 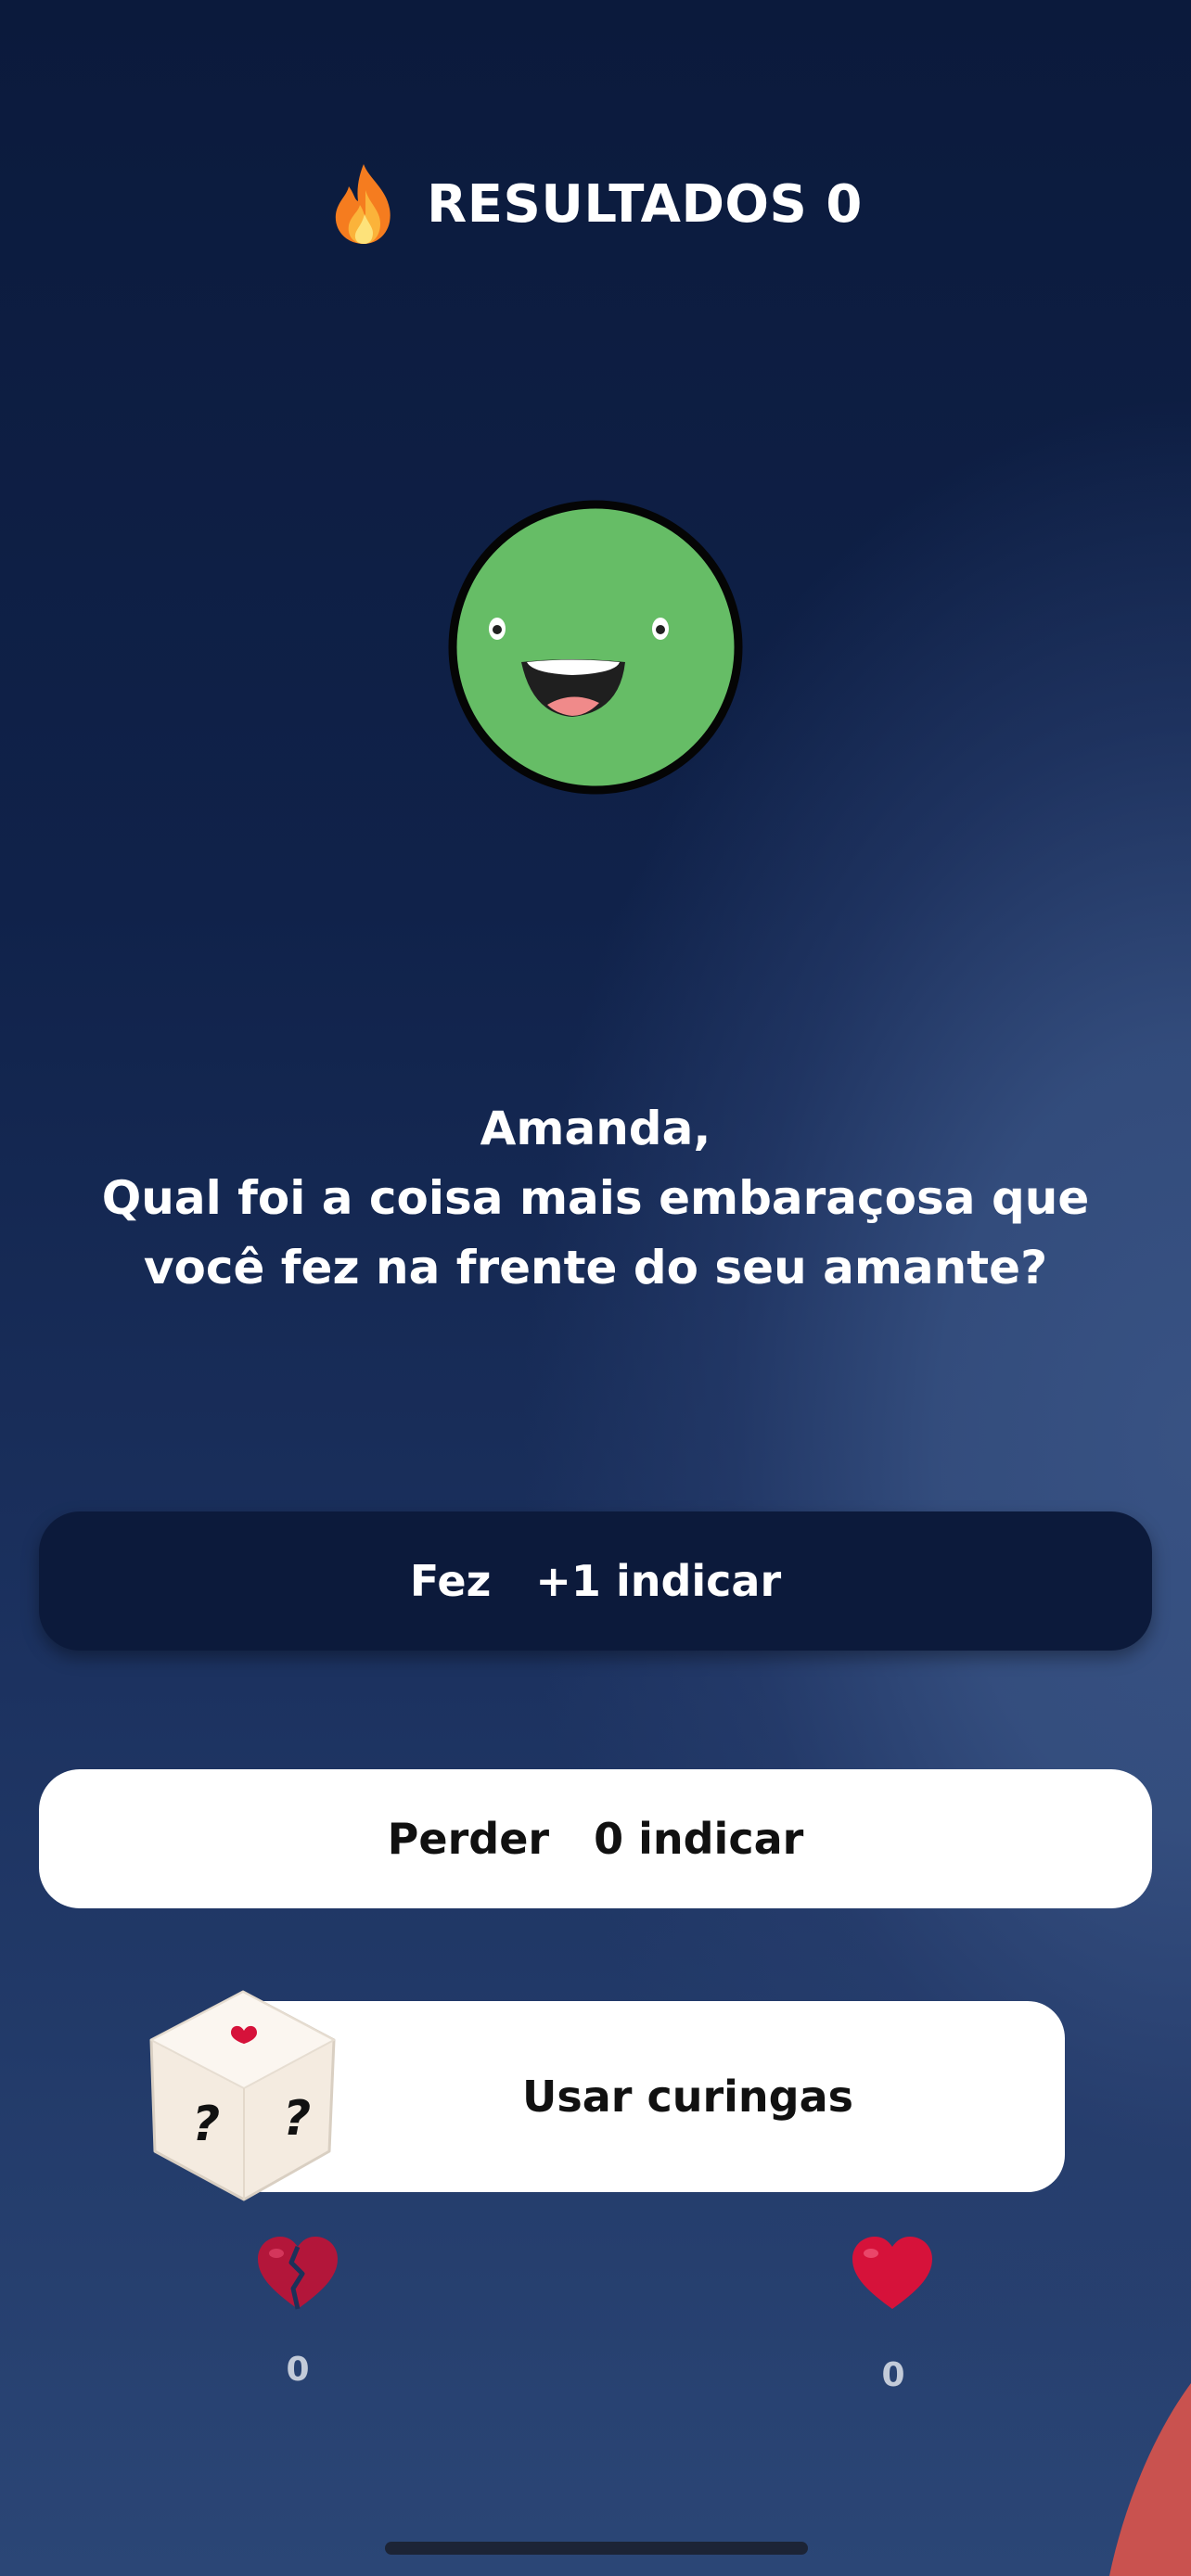 I want to click on broken-heart-icon, so click(x=298, y=2273).